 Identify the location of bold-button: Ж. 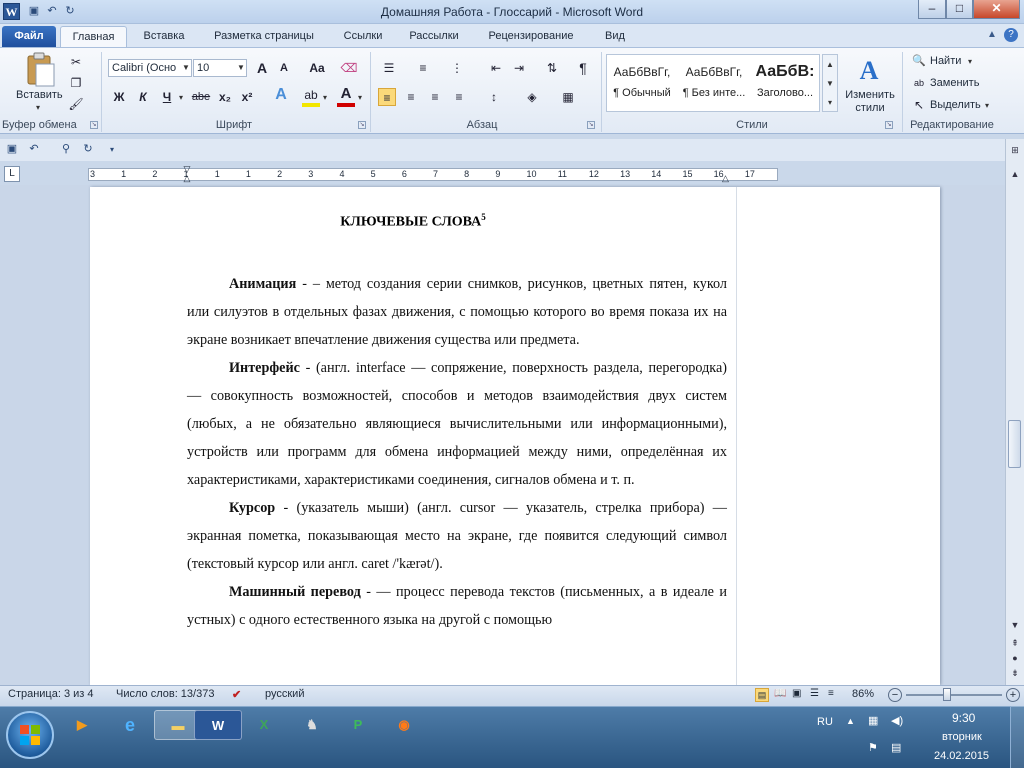
(119, 97).